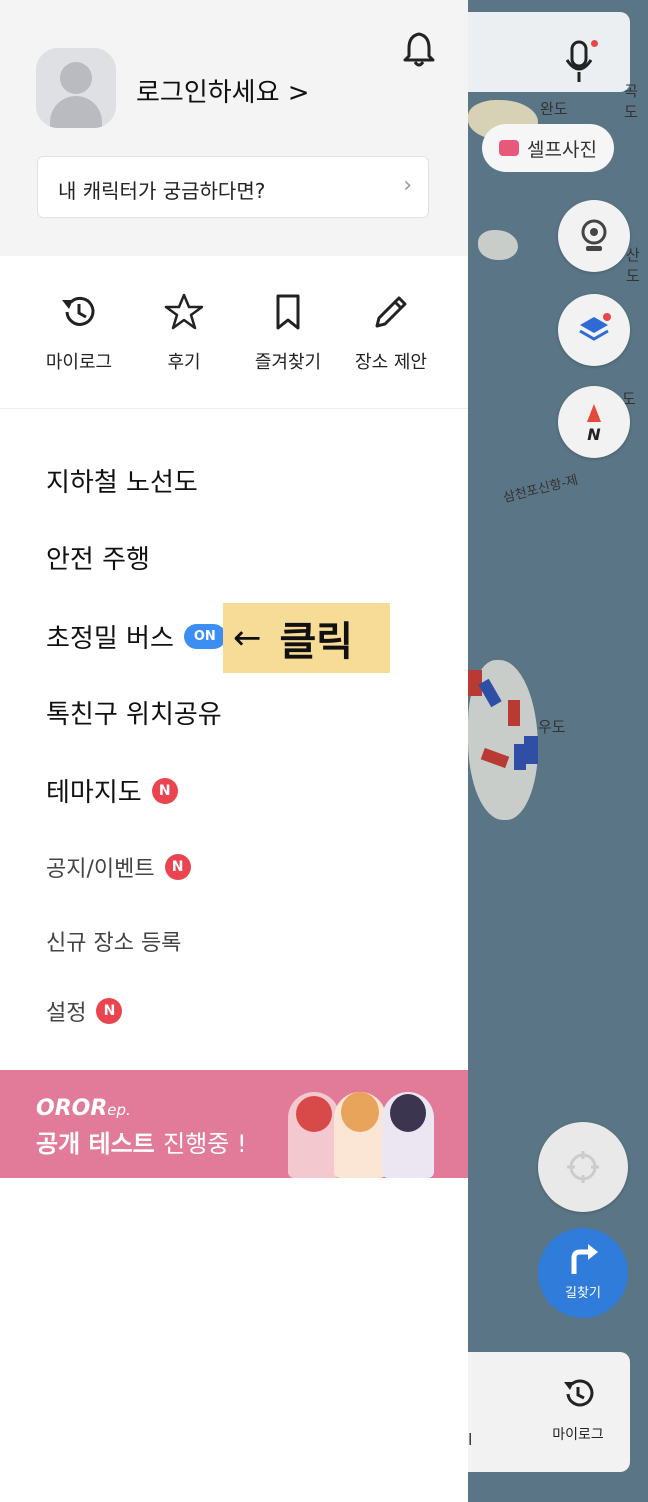  I want to click on menu-friend-location: 톡친구 위치공유, so click(134, 712).